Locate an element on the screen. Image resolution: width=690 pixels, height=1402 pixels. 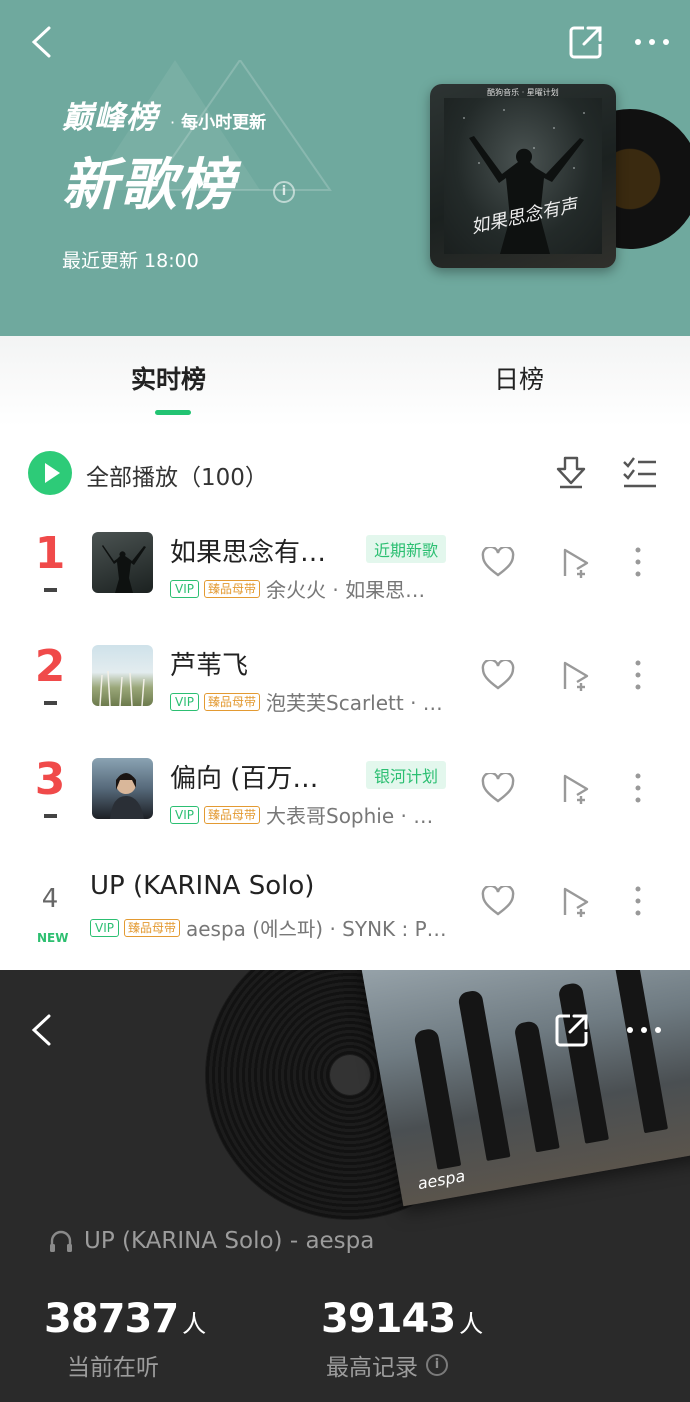
active-tab-indicator is located at coordinates (173, 412).